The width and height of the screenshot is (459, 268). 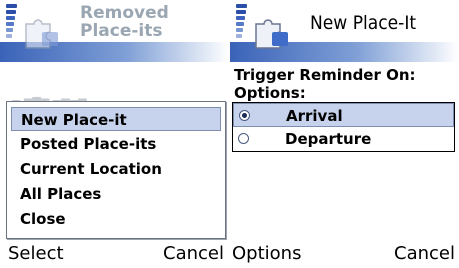 I want to click on page-title: New Place-It, so click(x=363, y=23).